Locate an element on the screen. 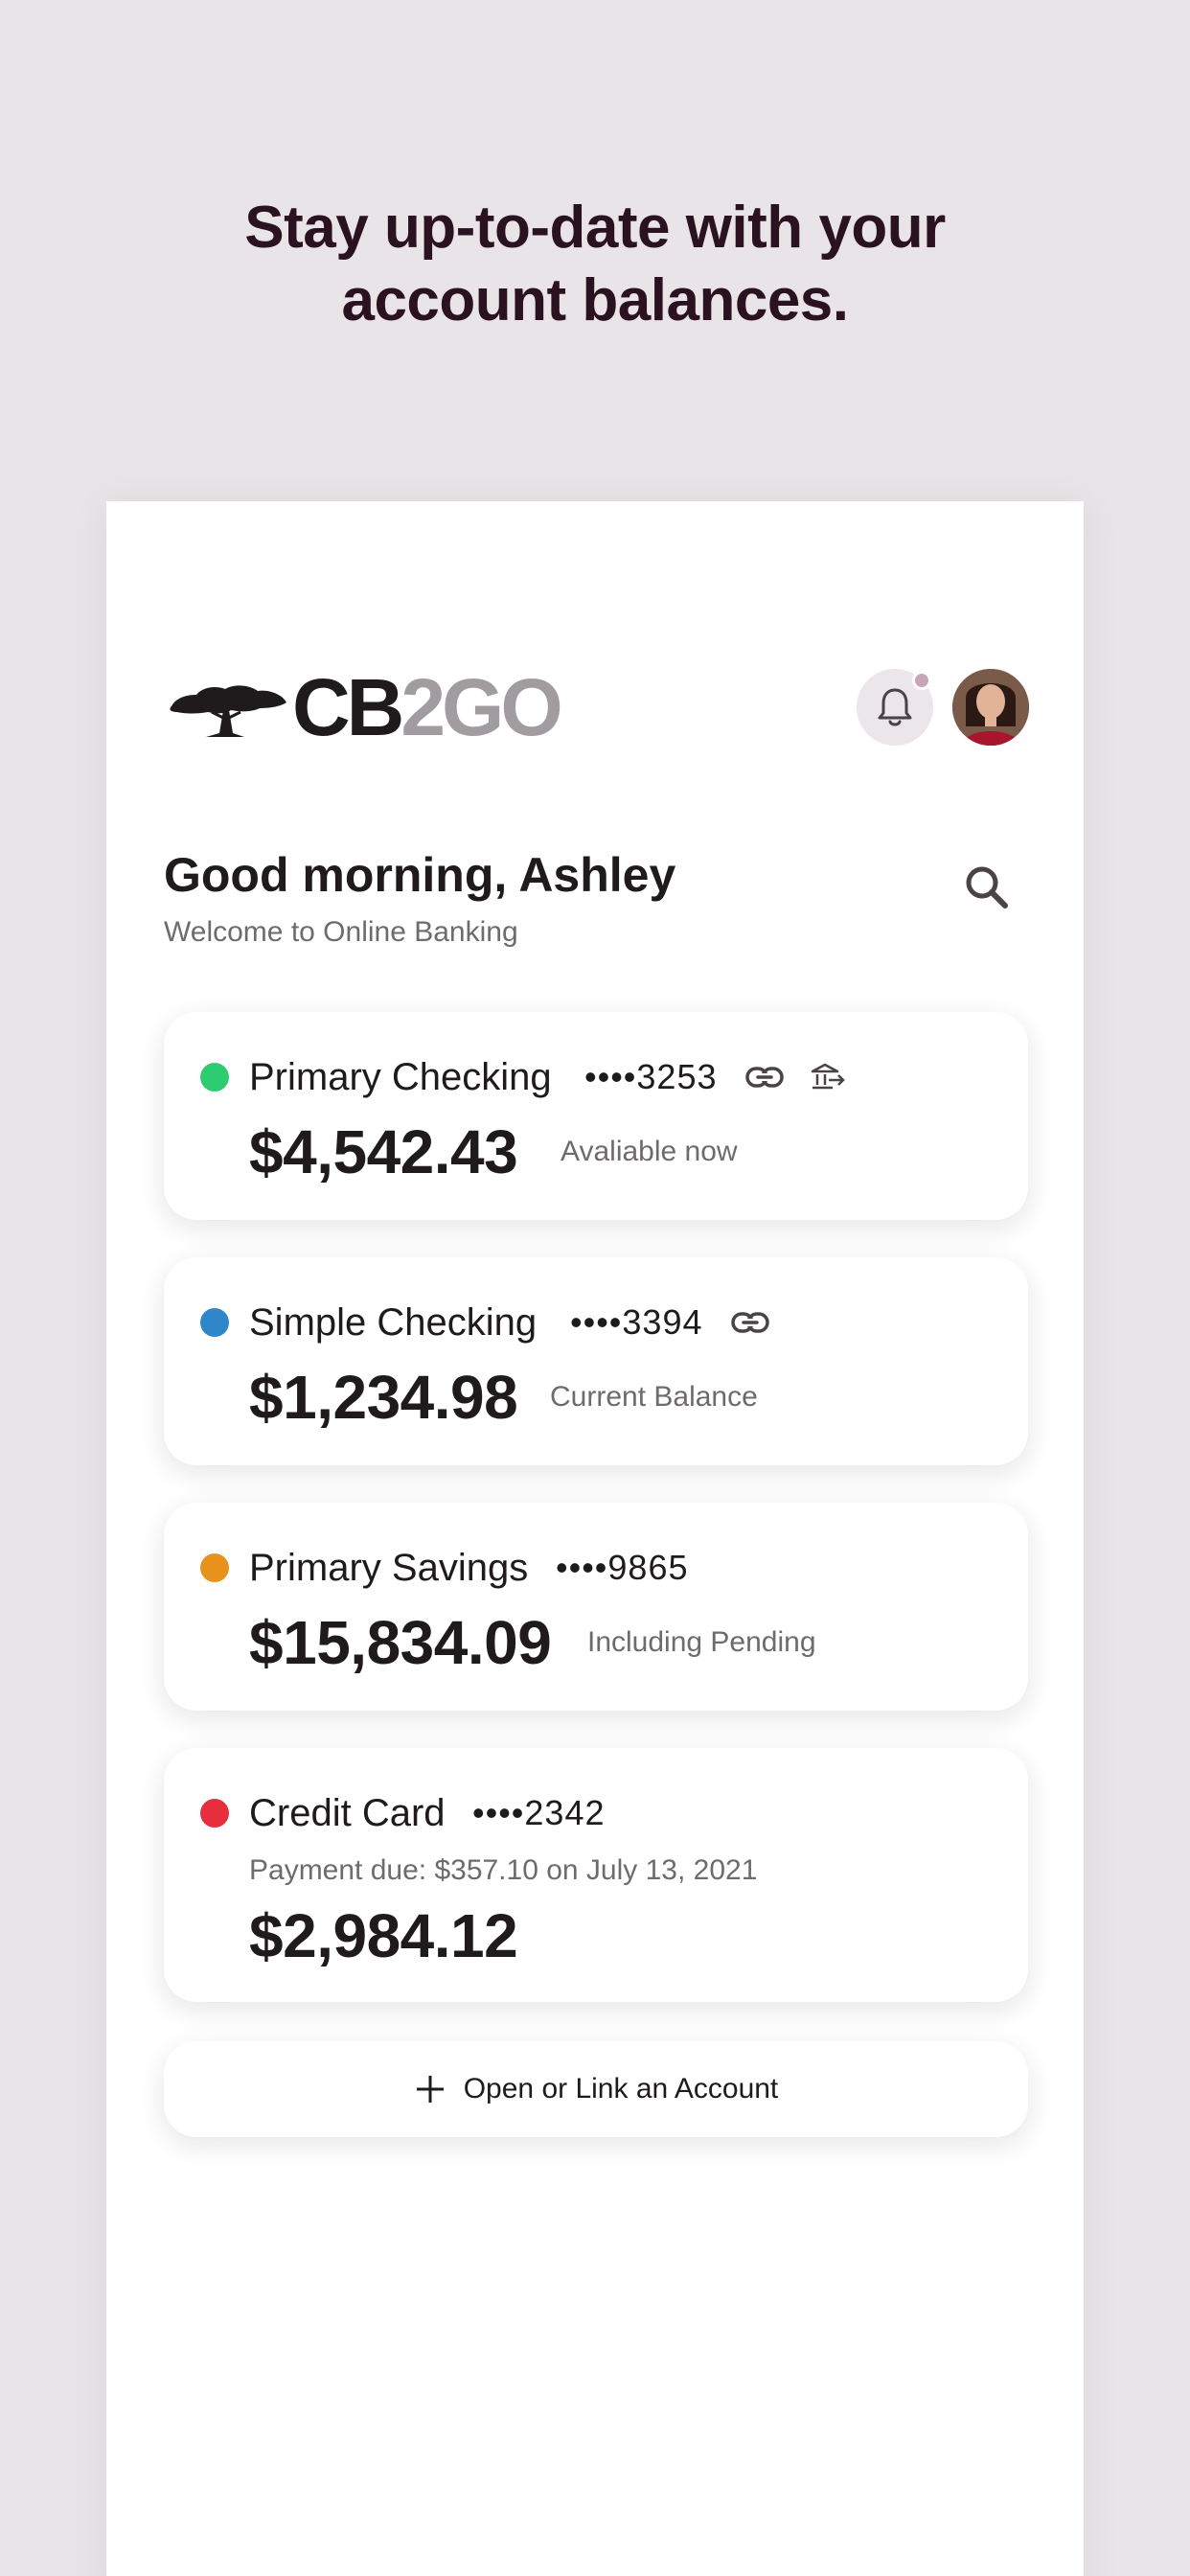 This screenshot has height=2576, width=1190. logo-wordmark: CB2GO is located at coordinates (428, 707).